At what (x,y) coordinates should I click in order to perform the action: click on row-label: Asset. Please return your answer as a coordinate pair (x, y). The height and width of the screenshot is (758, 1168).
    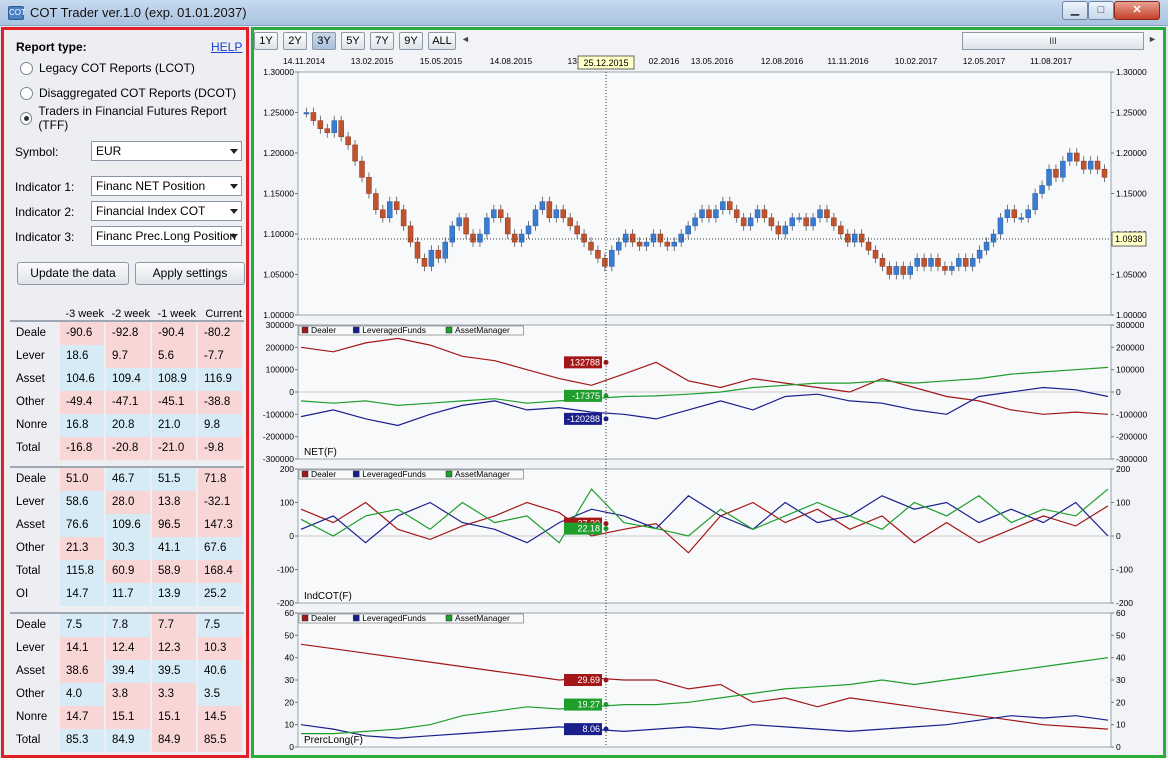
    Looking at the image, I should click on (41, 379).